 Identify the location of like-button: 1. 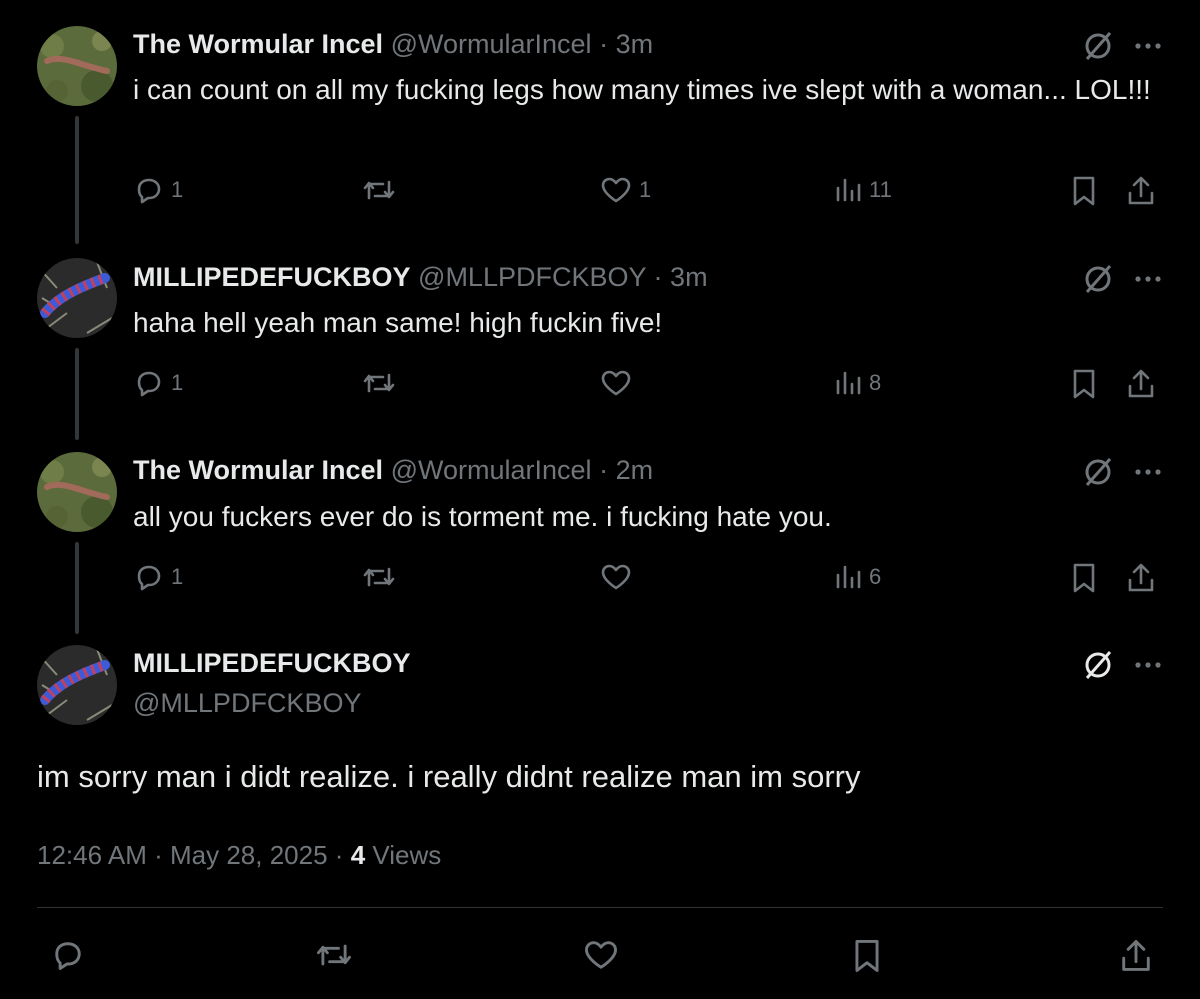
(625, 190).